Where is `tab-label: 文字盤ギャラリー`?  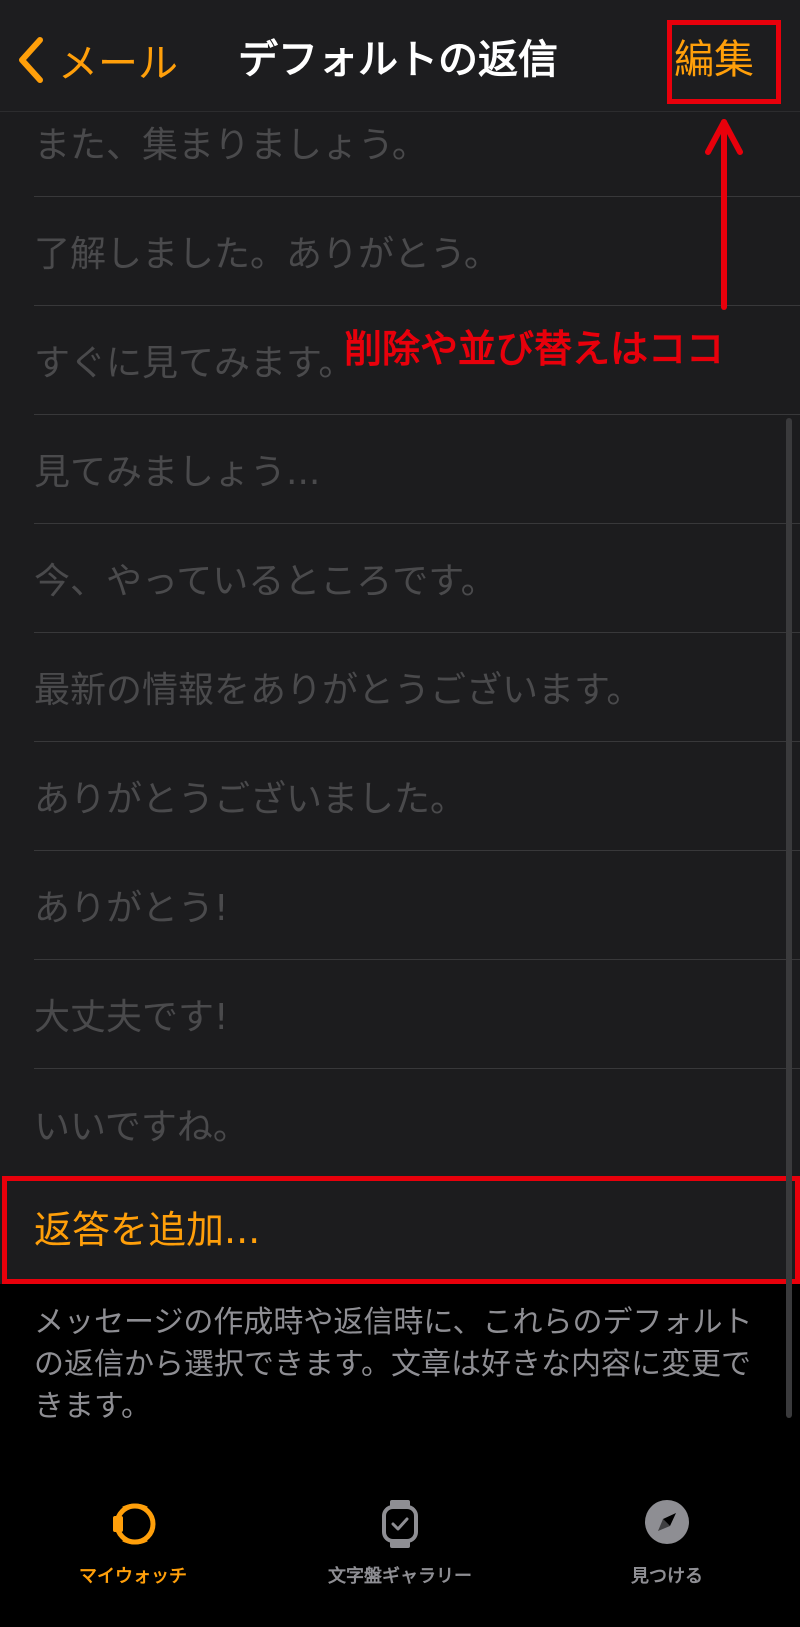 tab-label: 文字盤ギャラリー is located at coordinates (400, 1576).